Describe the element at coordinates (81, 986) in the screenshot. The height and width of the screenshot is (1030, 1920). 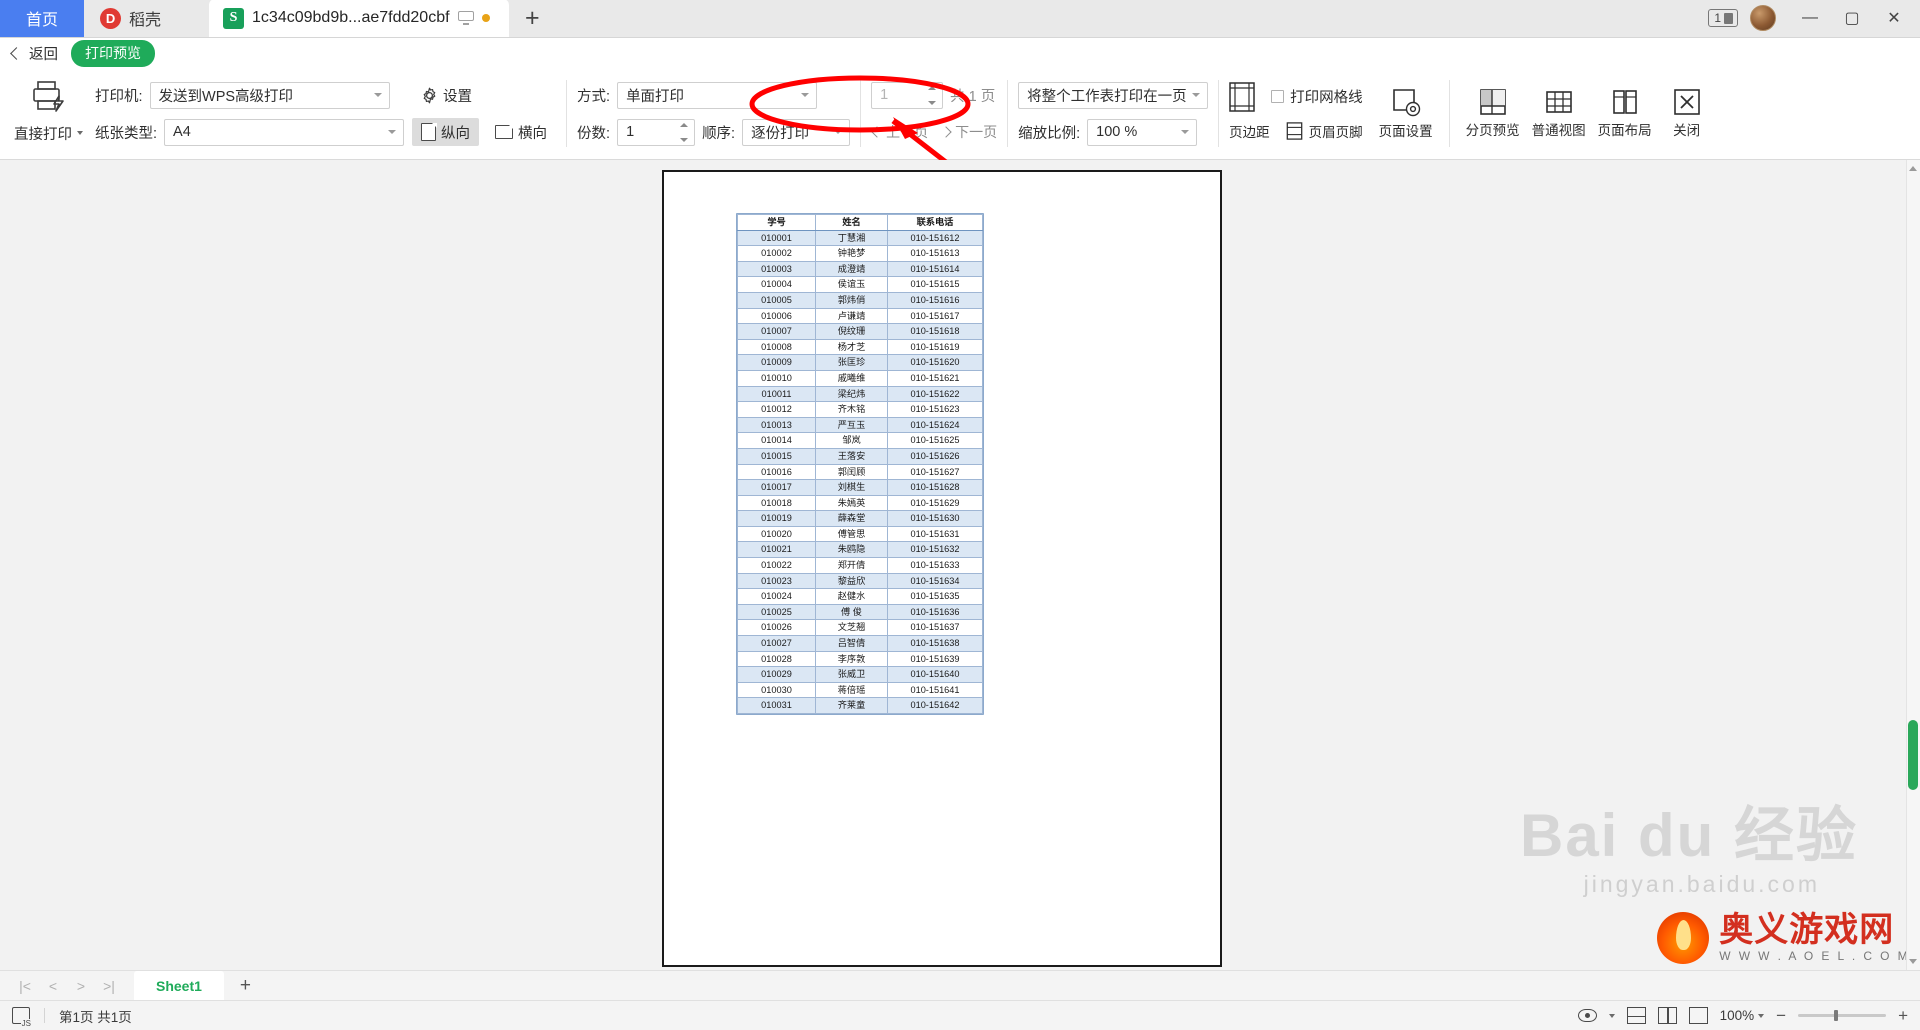
I see `next-sheet-button: >` at that location.